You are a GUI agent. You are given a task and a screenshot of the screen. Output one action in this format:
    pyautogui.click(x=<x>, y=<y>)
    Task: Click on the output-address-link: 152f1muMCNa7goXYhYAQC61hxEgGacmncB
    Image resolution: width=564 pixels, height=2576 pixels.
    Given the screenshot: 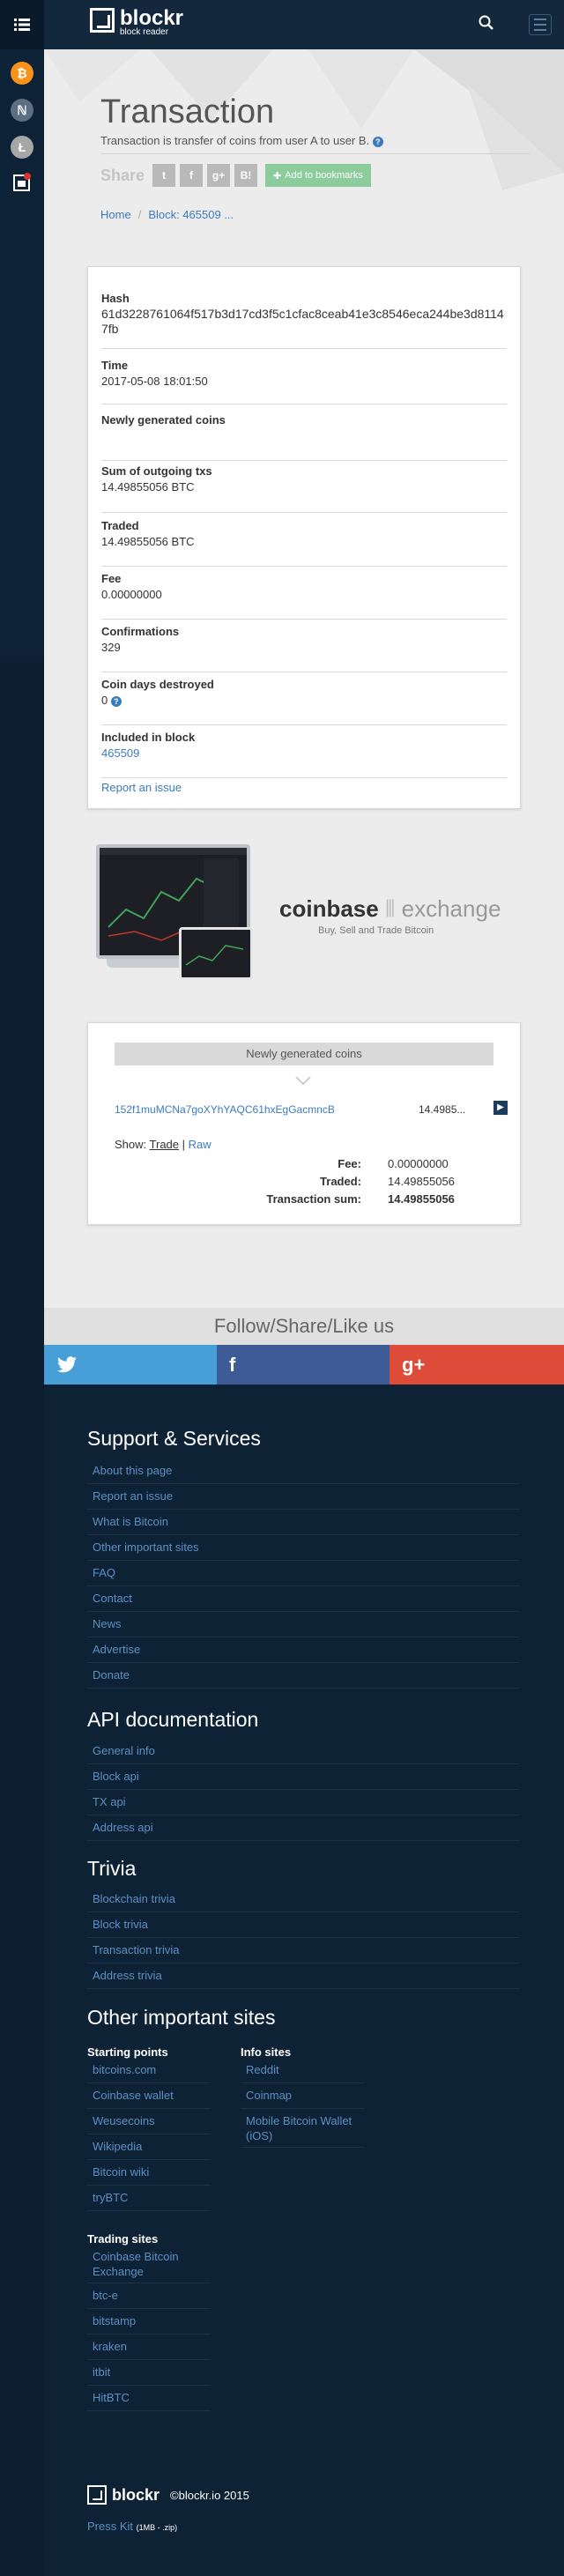 What is the action you would take?
    pyautogui.click(x=225, y=1109)
    